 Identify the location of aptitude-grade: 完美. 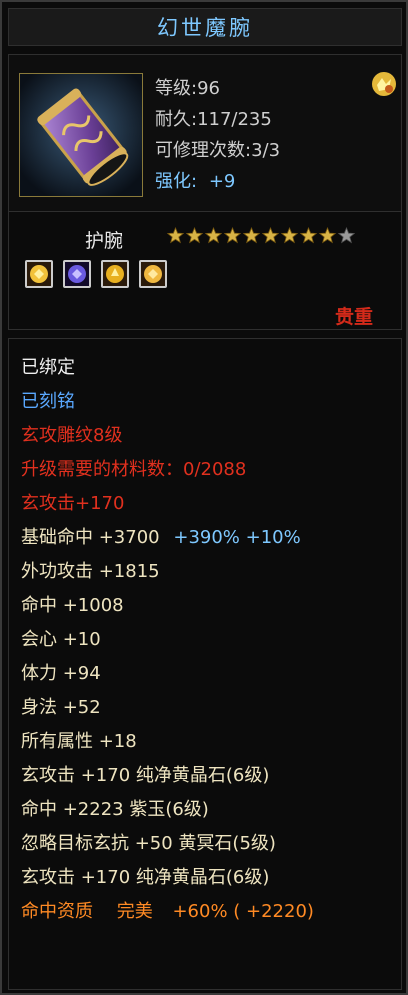
(134, 911).